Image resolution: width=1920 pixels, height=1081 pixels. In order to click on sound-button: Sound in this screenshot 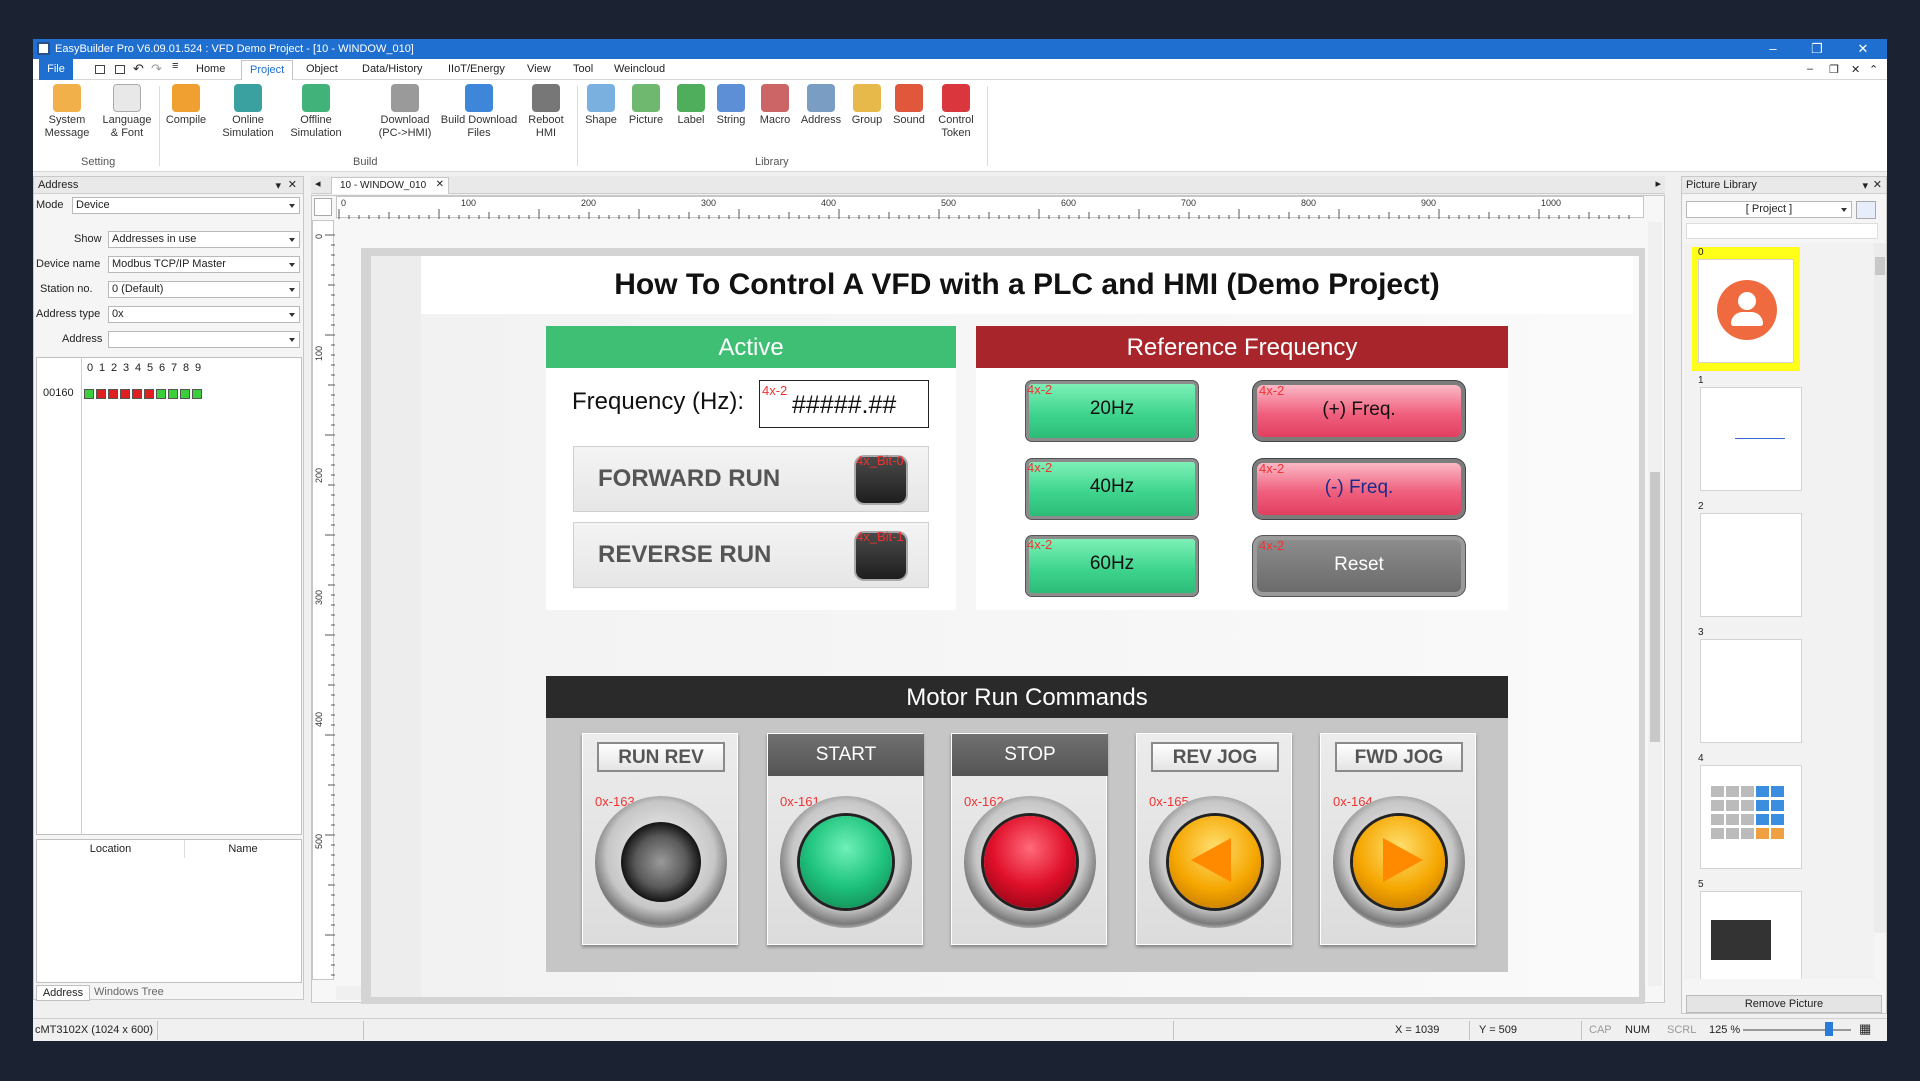, I will do `click(909, 105)`.